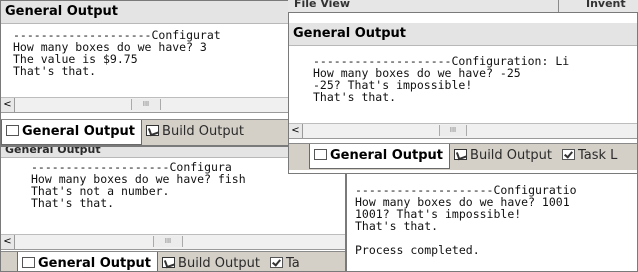  I want to click on output-tab-bar: General Output Build Output Task L, so click(463, 156).